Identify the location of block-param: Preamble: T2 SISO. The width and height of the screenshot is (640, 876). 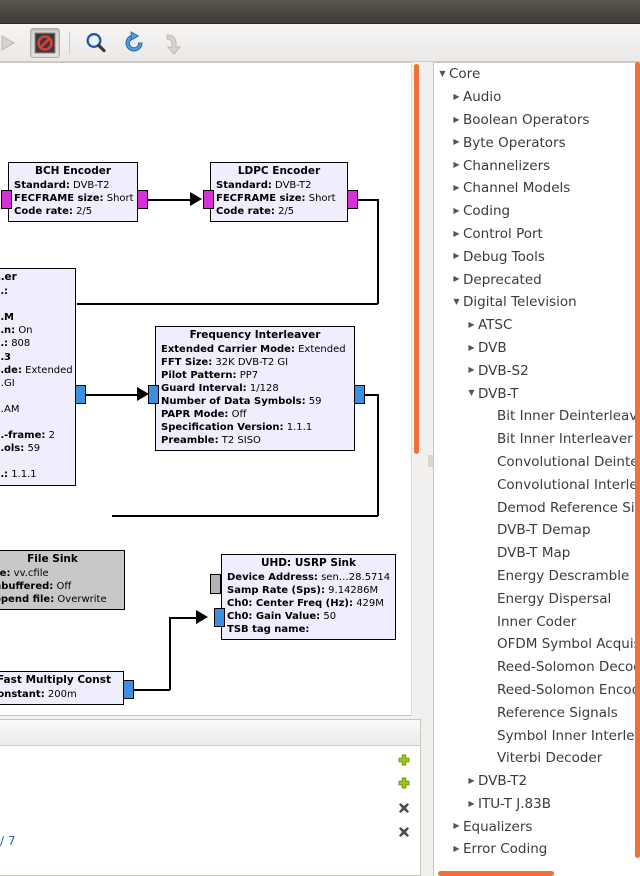
(211, 440).